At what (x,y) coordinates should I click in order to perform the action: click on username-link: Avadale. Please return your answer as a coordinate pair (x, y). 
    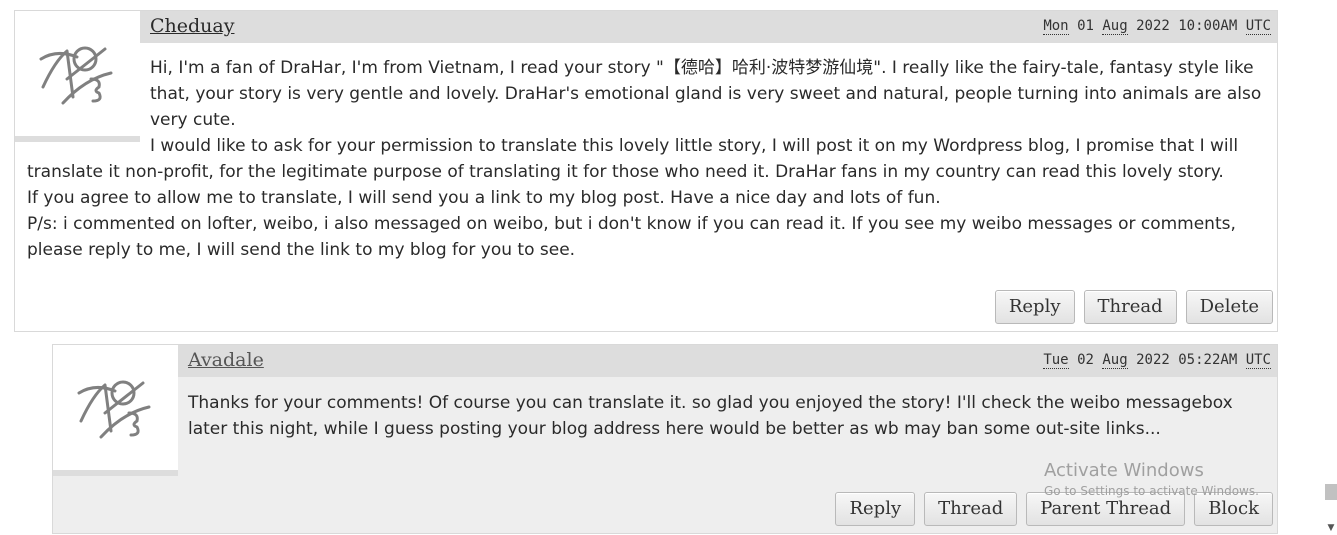
    Looking at the image, I should click on (226, 360).